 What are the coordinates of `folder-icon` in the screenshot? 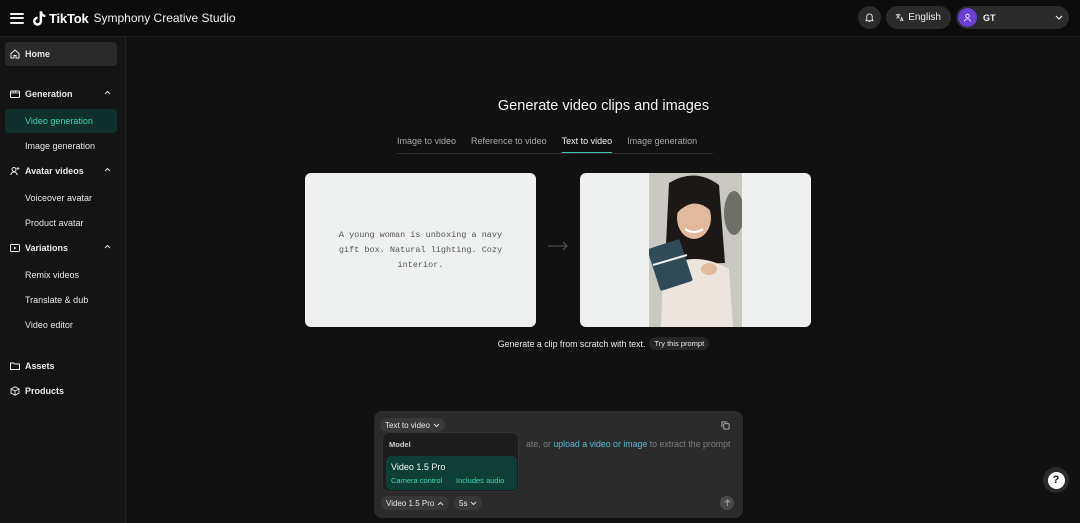 It's located at (15, 366).